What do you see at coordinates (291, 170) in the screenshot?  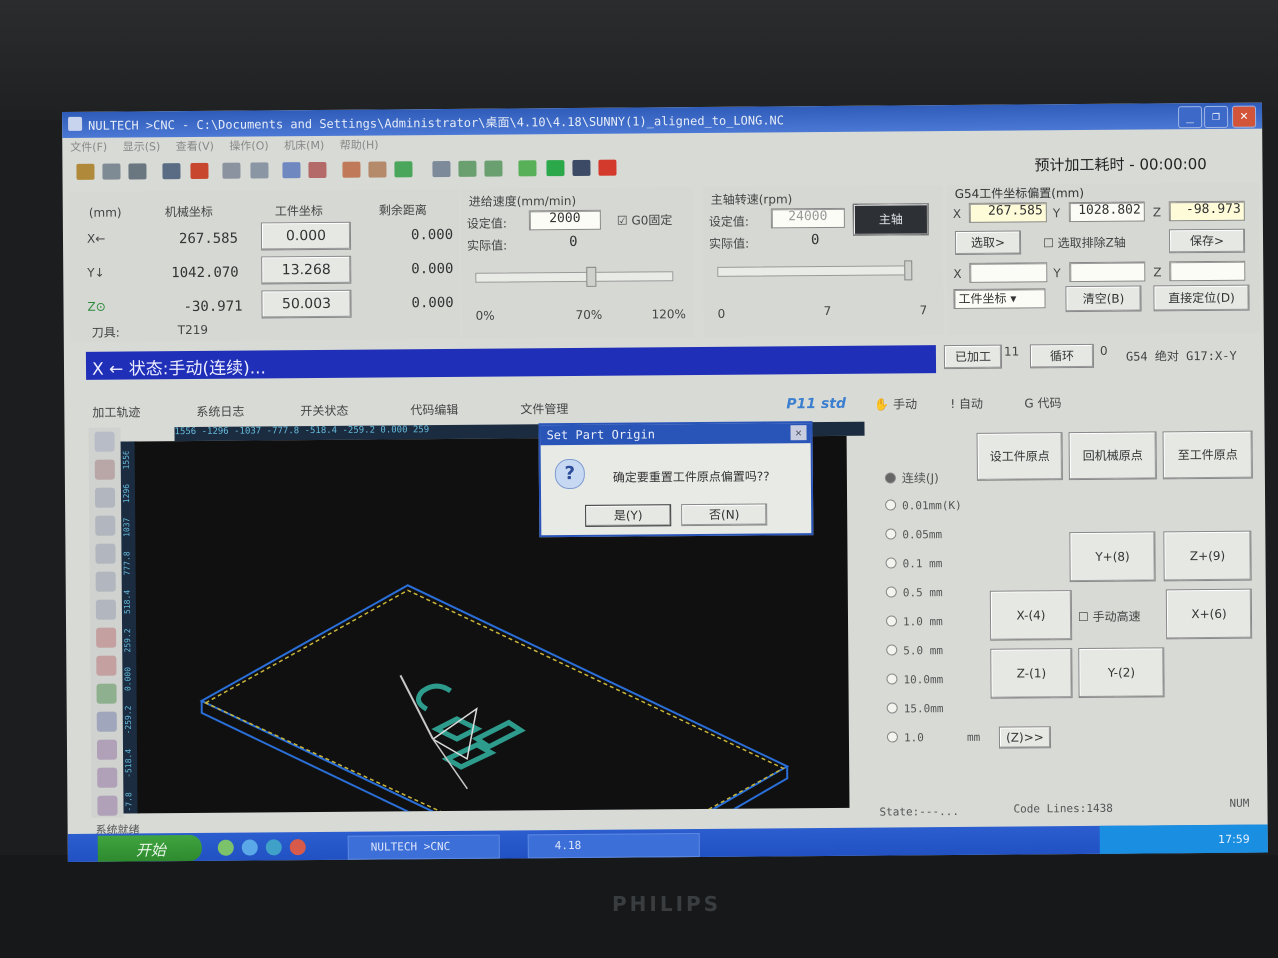 I see `axis-icon` at bounding box center [291, 170].